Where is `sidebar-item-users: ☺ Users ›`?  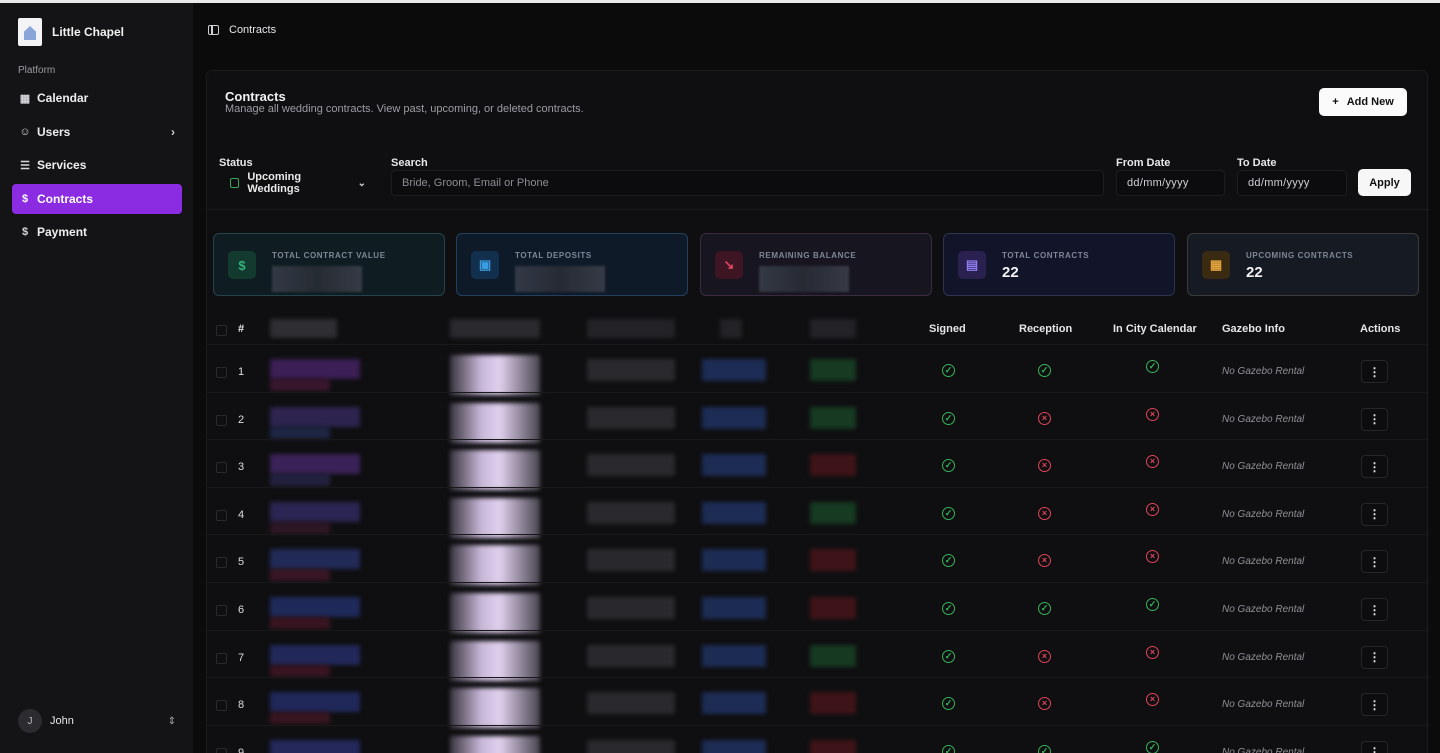
sidebar-item-users: ☺ Users › is located at coordinates (97, 132).